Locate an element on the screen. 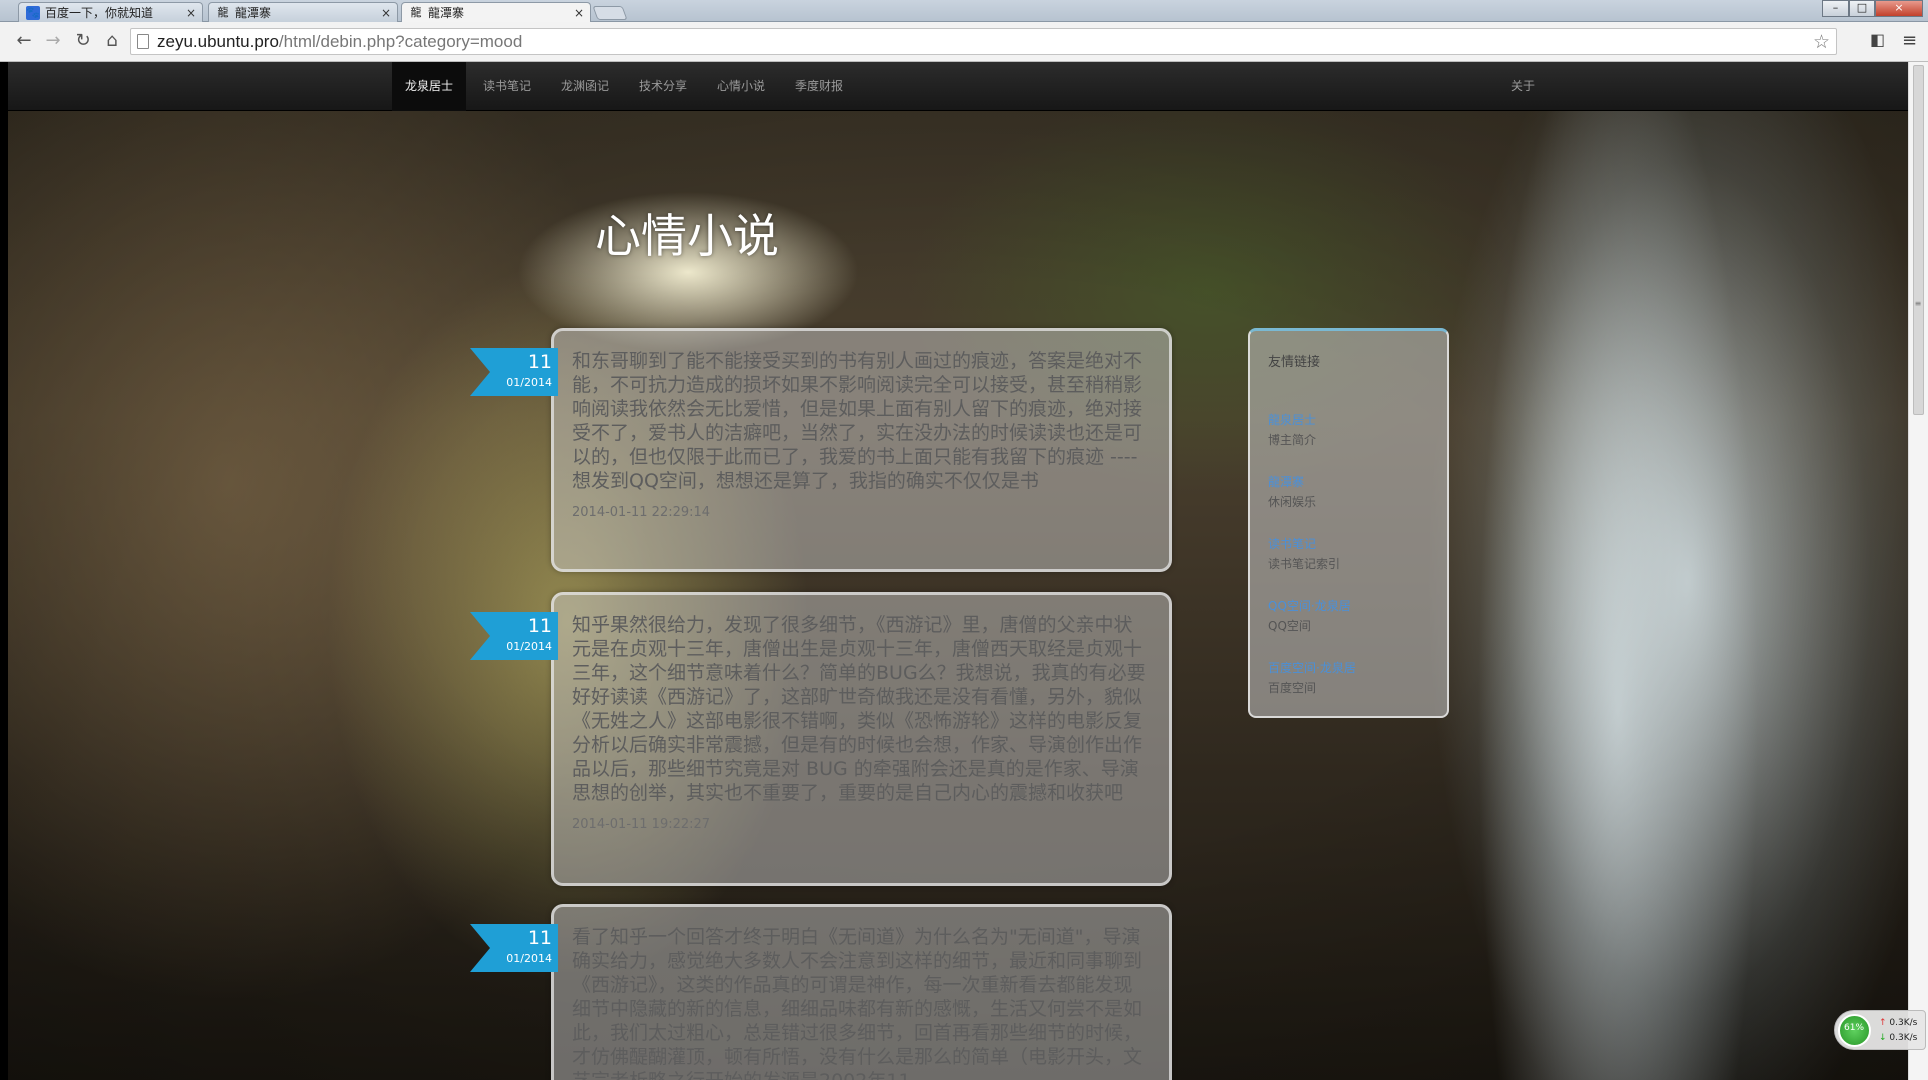 Image resolution: width=1928 pixels, height=1080 pixels. upload-arrow-icon: ↑ is located at coordinates (1883, 1023).